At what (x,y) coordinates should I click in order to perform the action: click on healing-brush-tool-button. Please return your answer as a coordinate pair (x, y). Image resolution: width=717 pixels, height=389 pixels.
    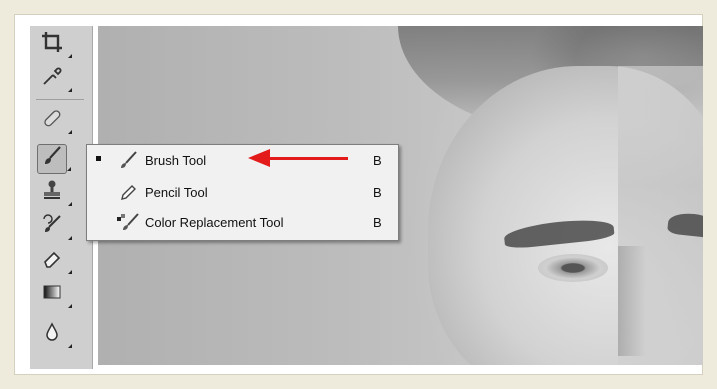
    Looking at the image, I should click on (54, 121).